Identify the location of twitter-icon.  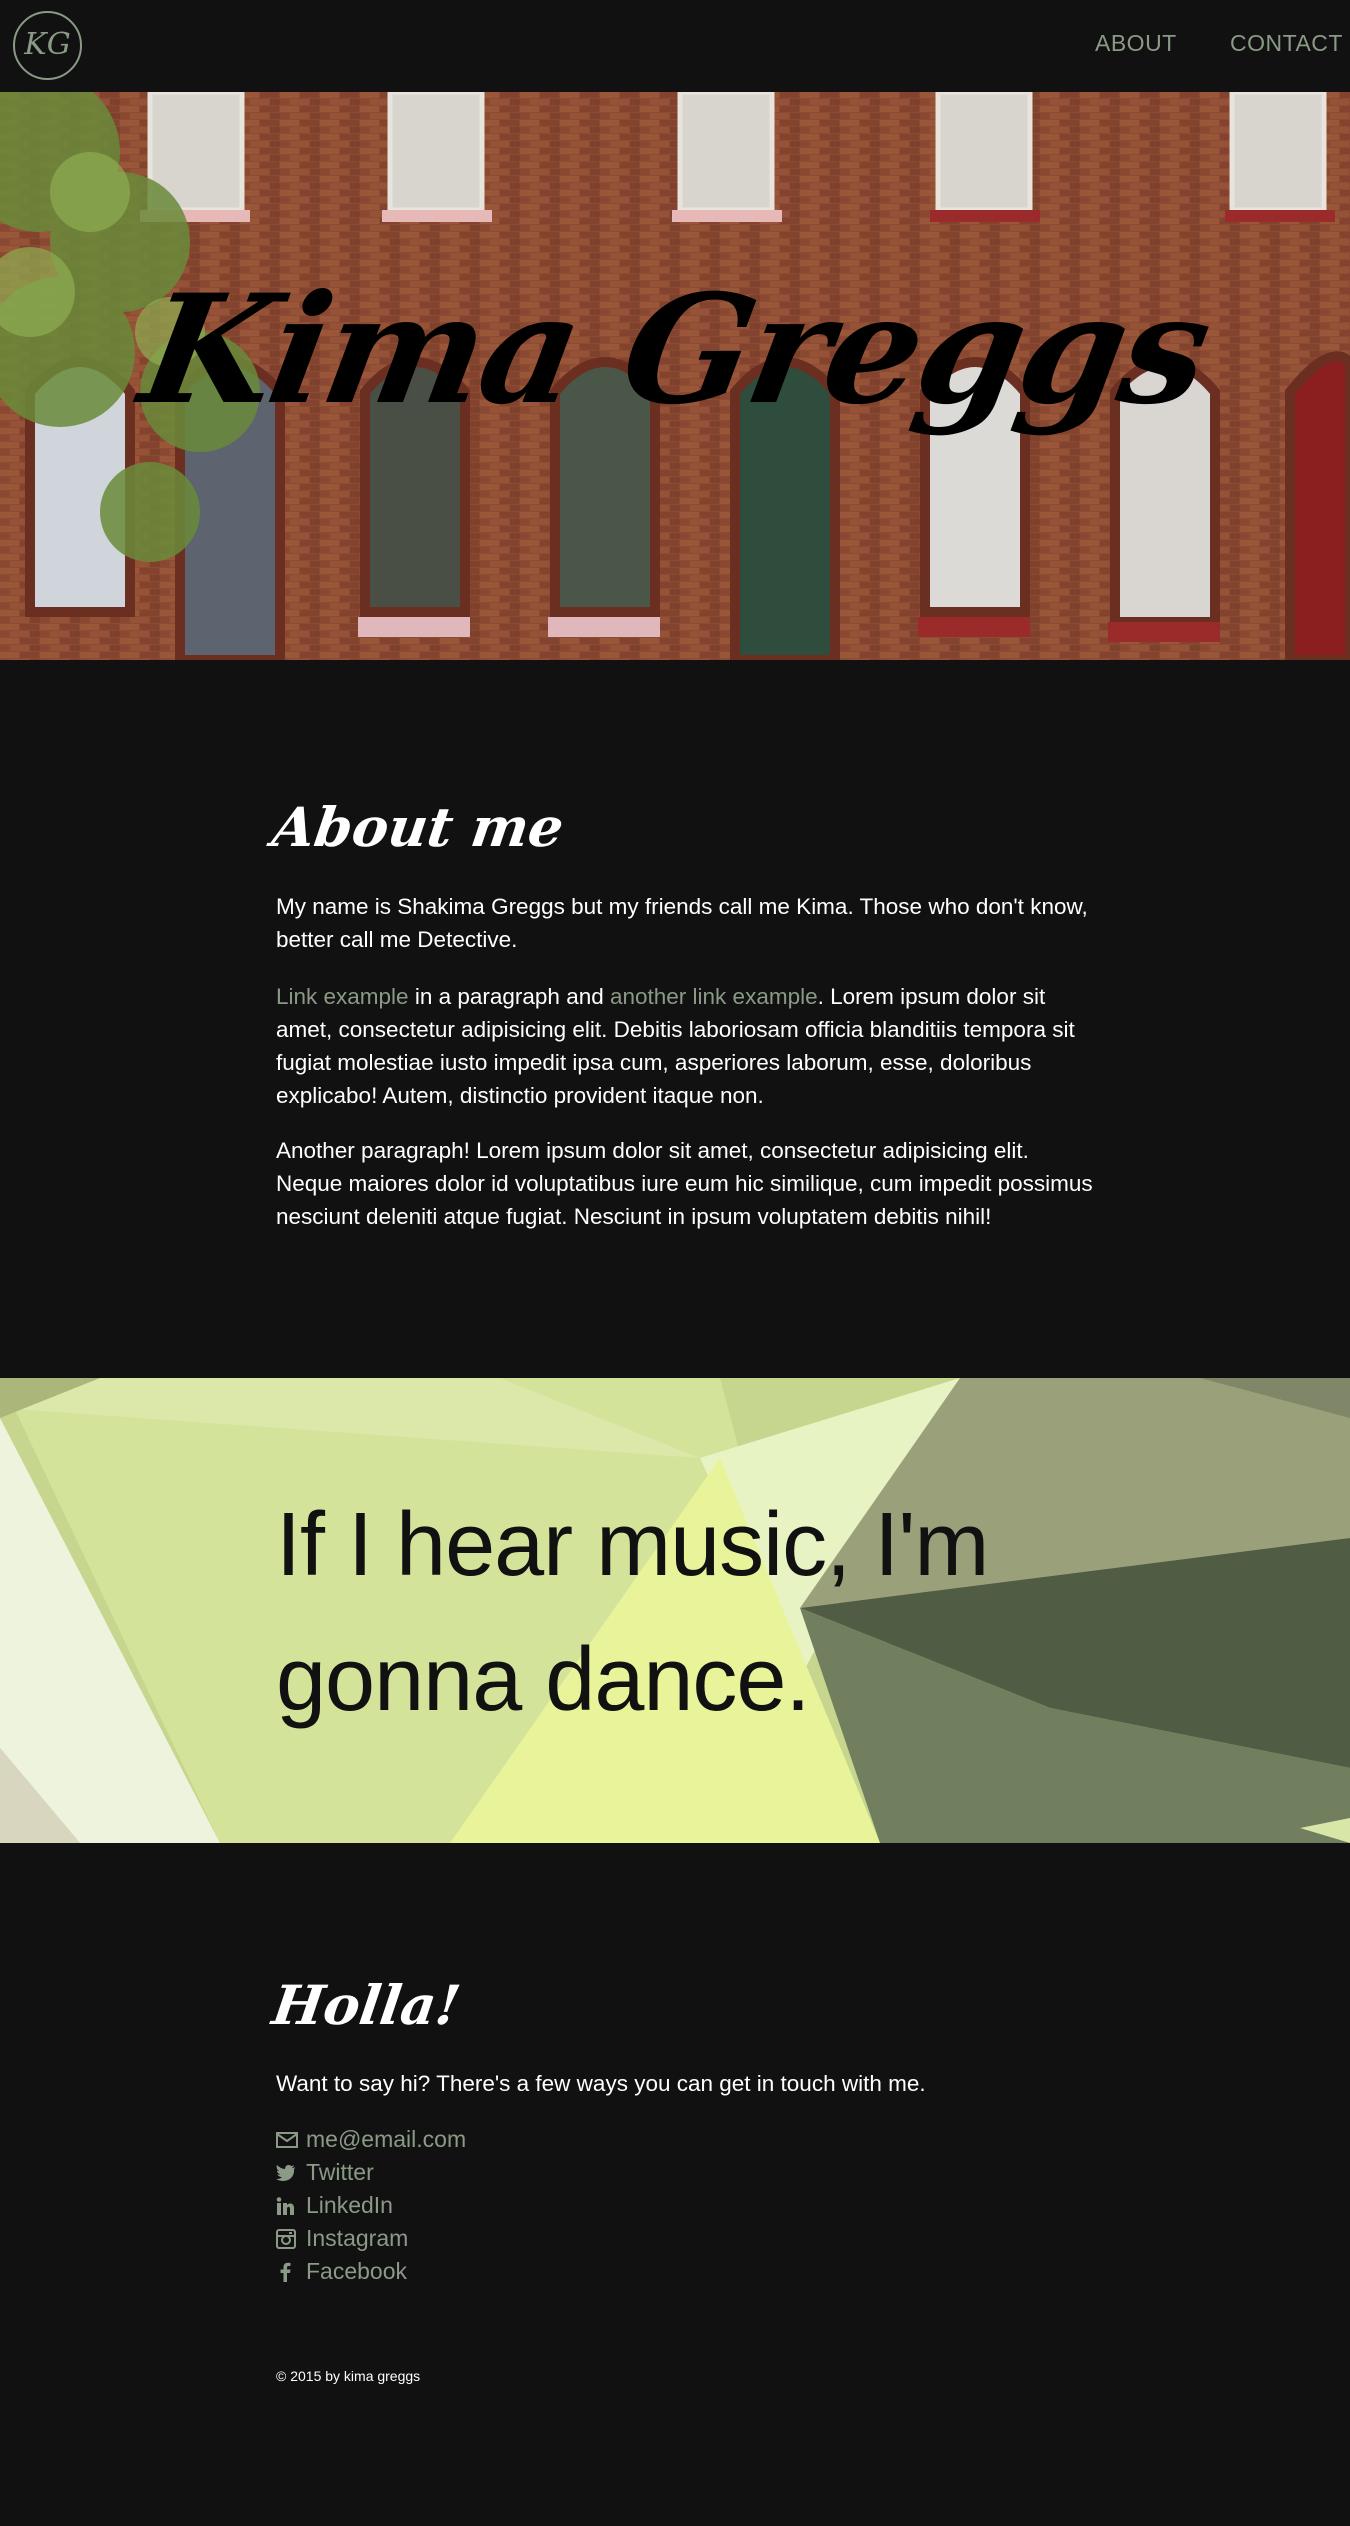
(291, 2173).